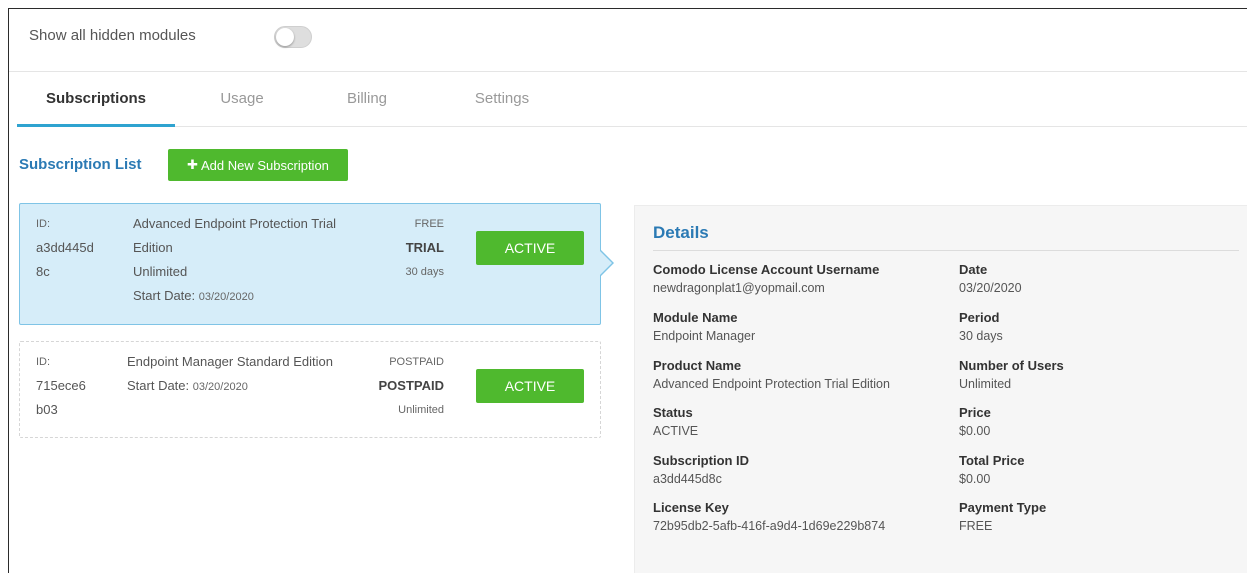 The width and height of the screenshot is (1247, 573). What do you see at coordinates (973, 269) in the screenshot?
I see `detail-label: Date` at bounding box center [973, 269].